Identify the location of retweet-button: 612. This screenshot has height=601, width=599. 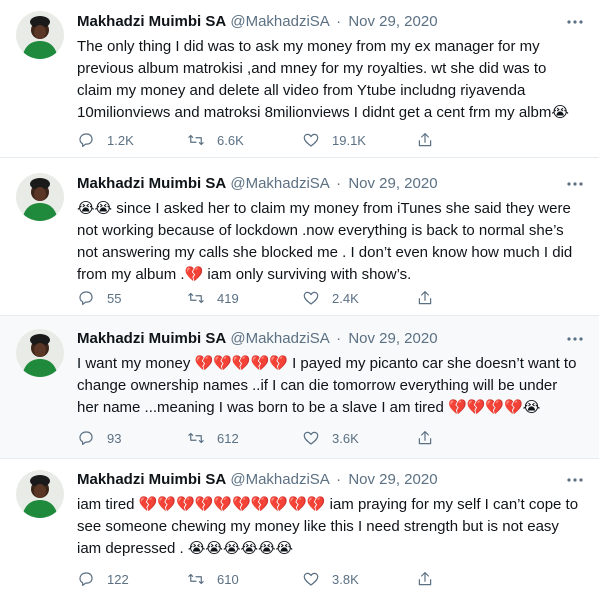
(213, 438).